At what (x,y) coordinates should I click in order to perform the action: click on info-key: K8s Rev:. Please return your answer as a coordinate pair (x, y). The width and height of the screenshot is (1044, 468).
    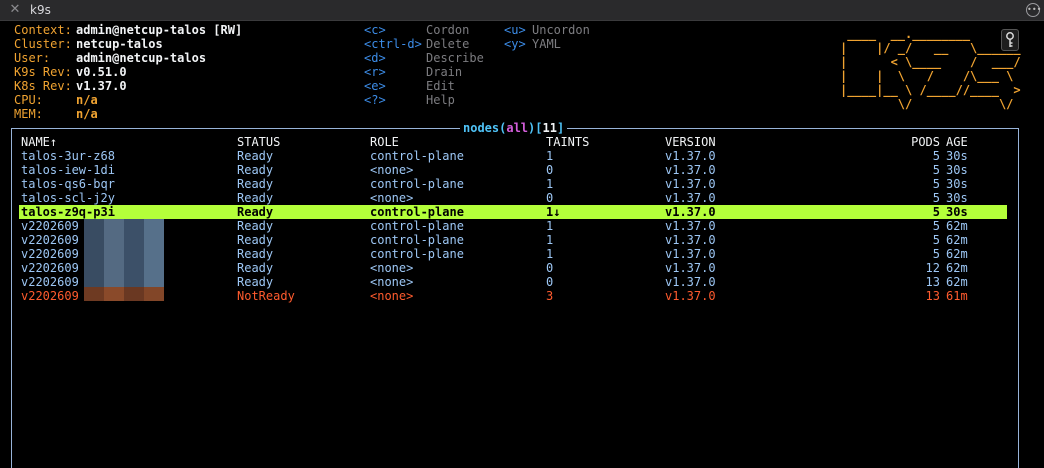
    Looking at the image, I should click on (43, 86).